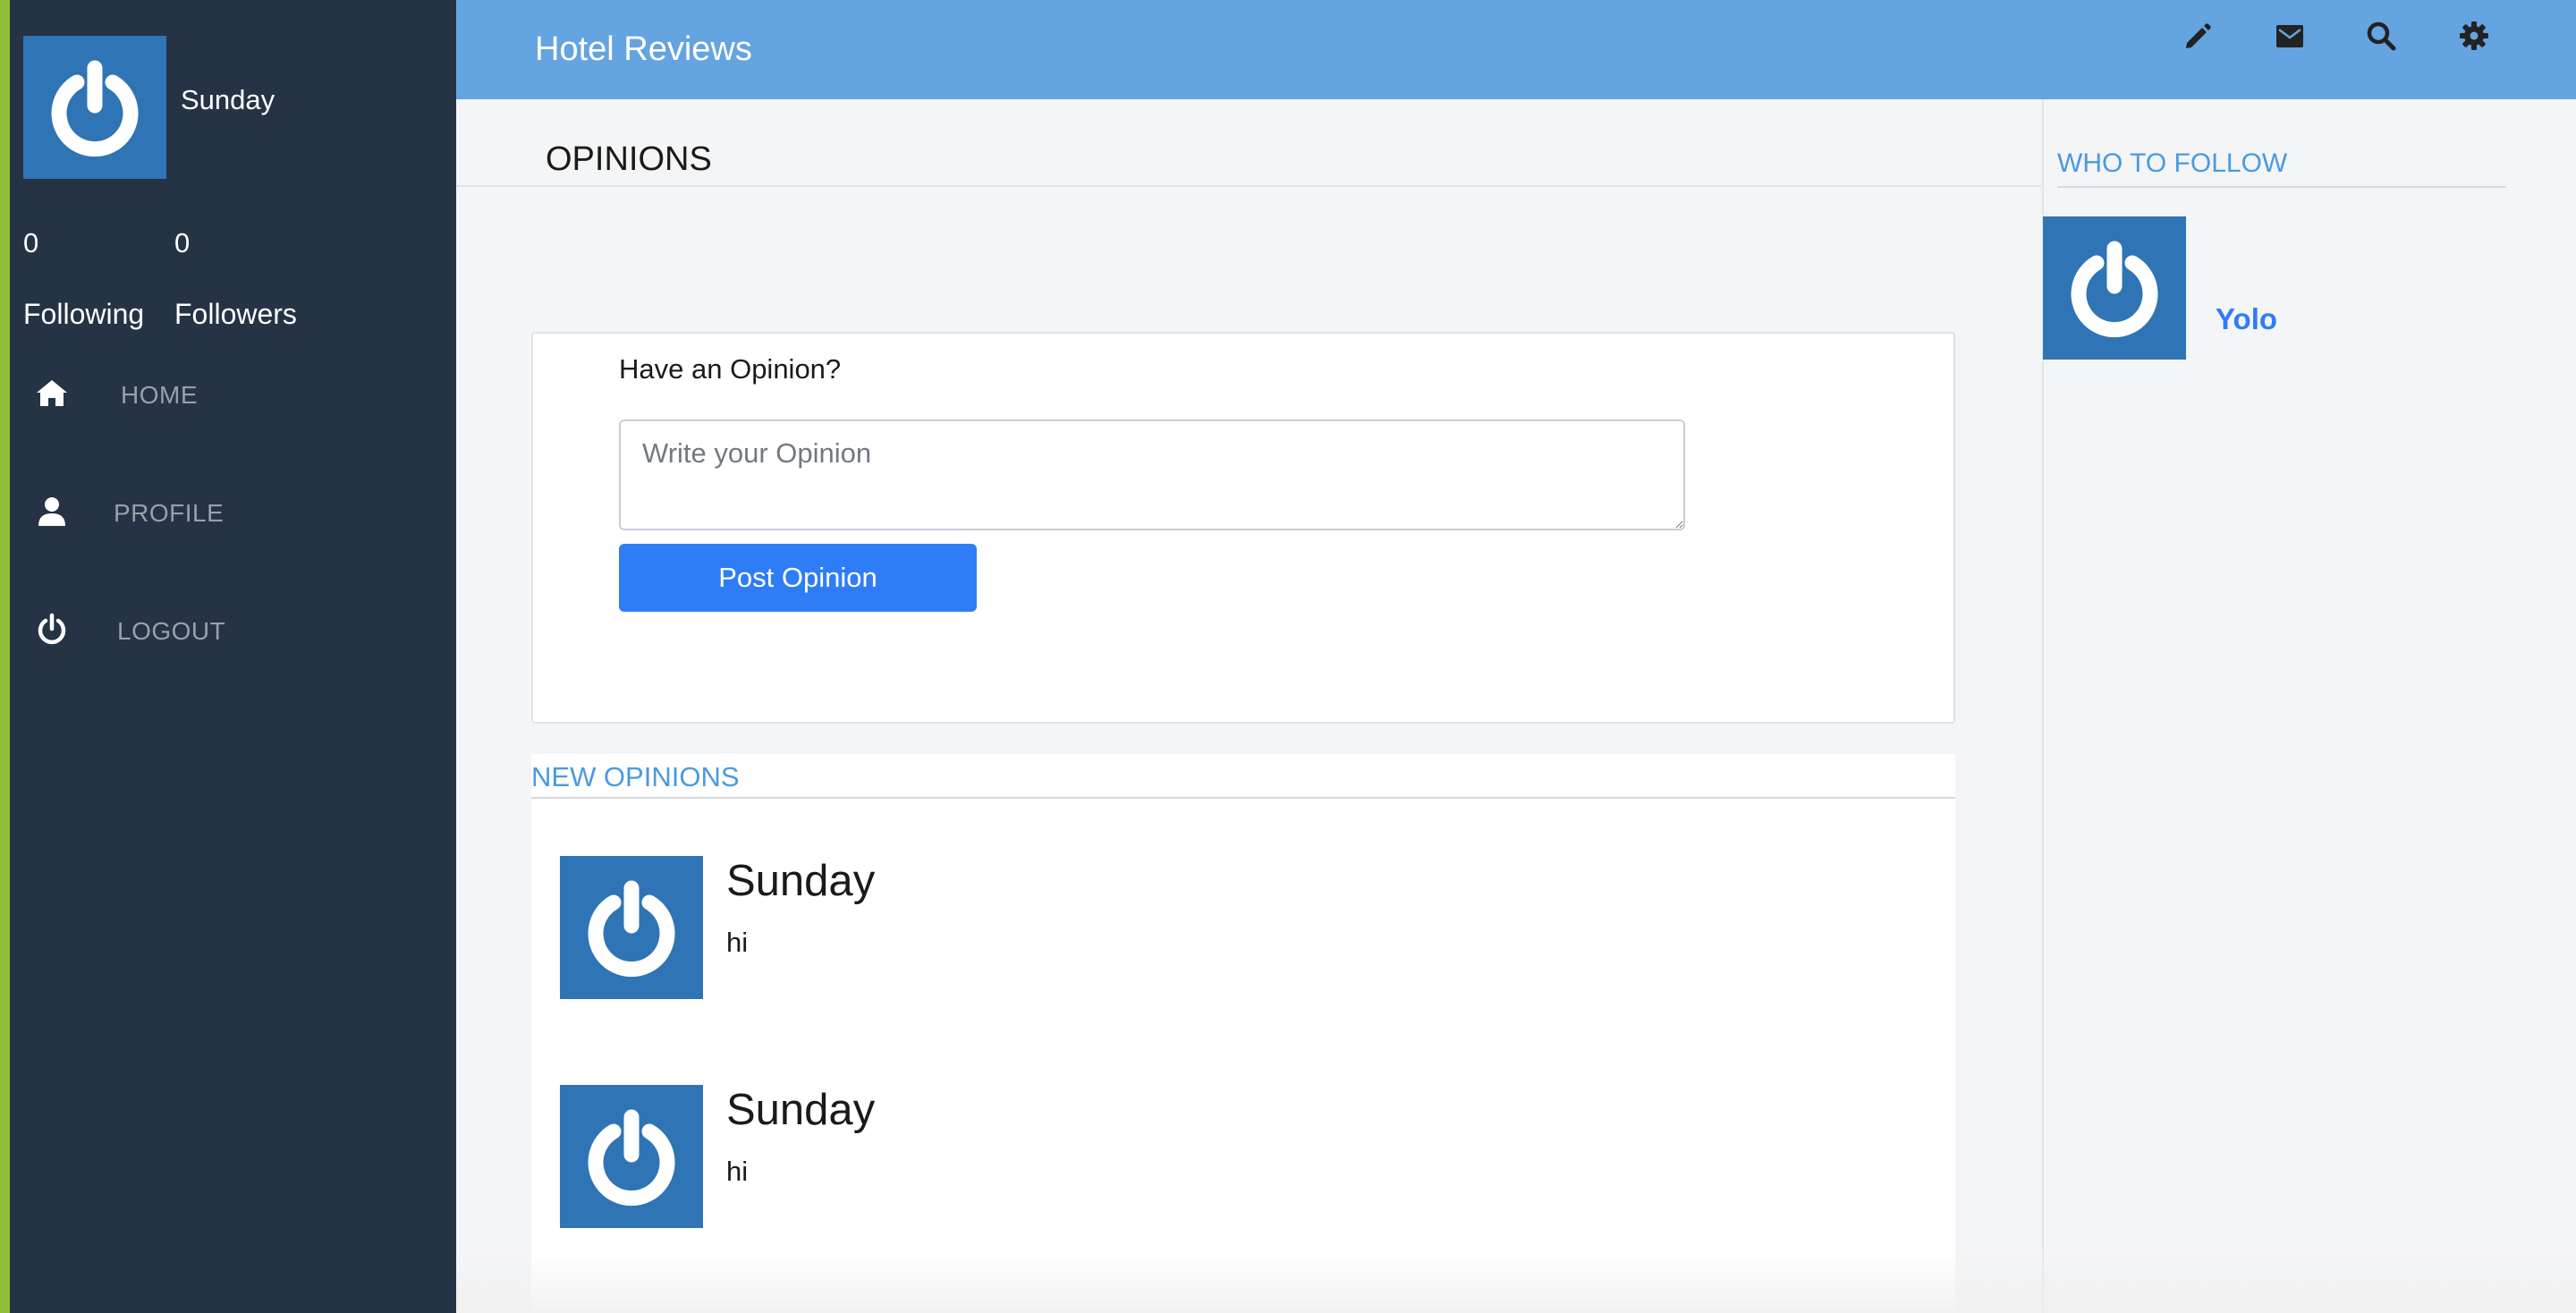 The height and width of the screenshot is (1313, 2576). Describe the element at coordinates (31, 242) in the screenshot. I see `following-count: 0` at that location.